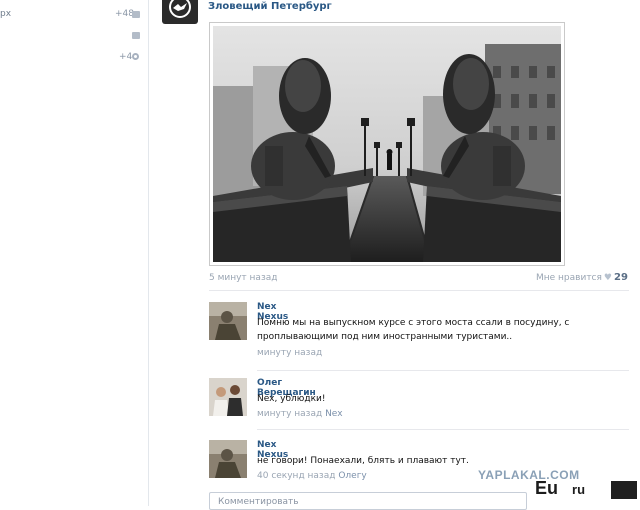  Describe the element at coordinates (243, 278) in the screenshot. I see `post-time: 5 минут назад` at that location.